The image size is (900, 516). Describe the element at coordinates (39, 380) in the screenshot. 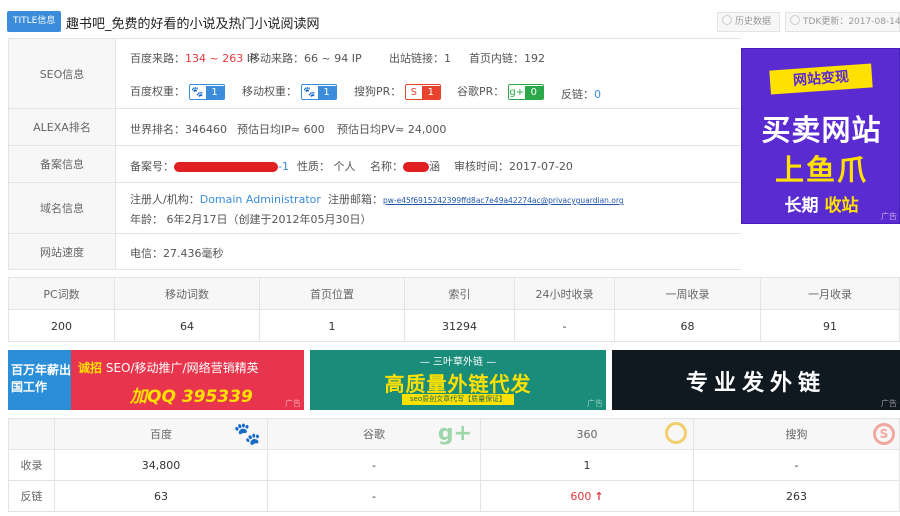

I see `banner-left-text: 百万年薪出国工作` at that location.